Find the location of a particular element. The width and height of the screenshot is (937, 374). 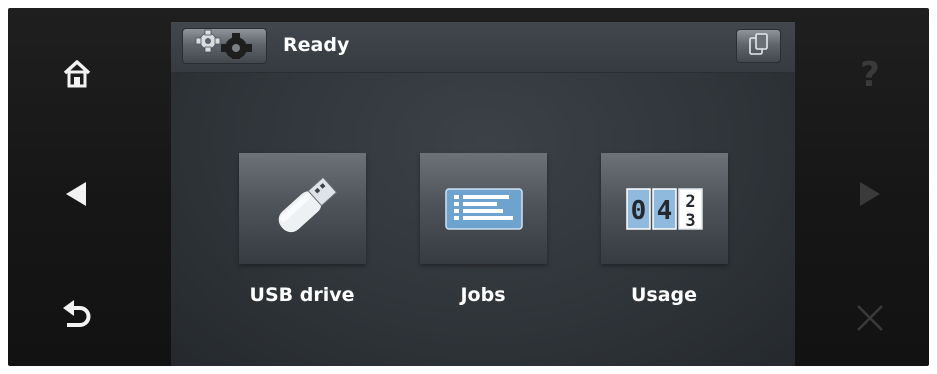

device-info-button is located at coordinates (758, 46).